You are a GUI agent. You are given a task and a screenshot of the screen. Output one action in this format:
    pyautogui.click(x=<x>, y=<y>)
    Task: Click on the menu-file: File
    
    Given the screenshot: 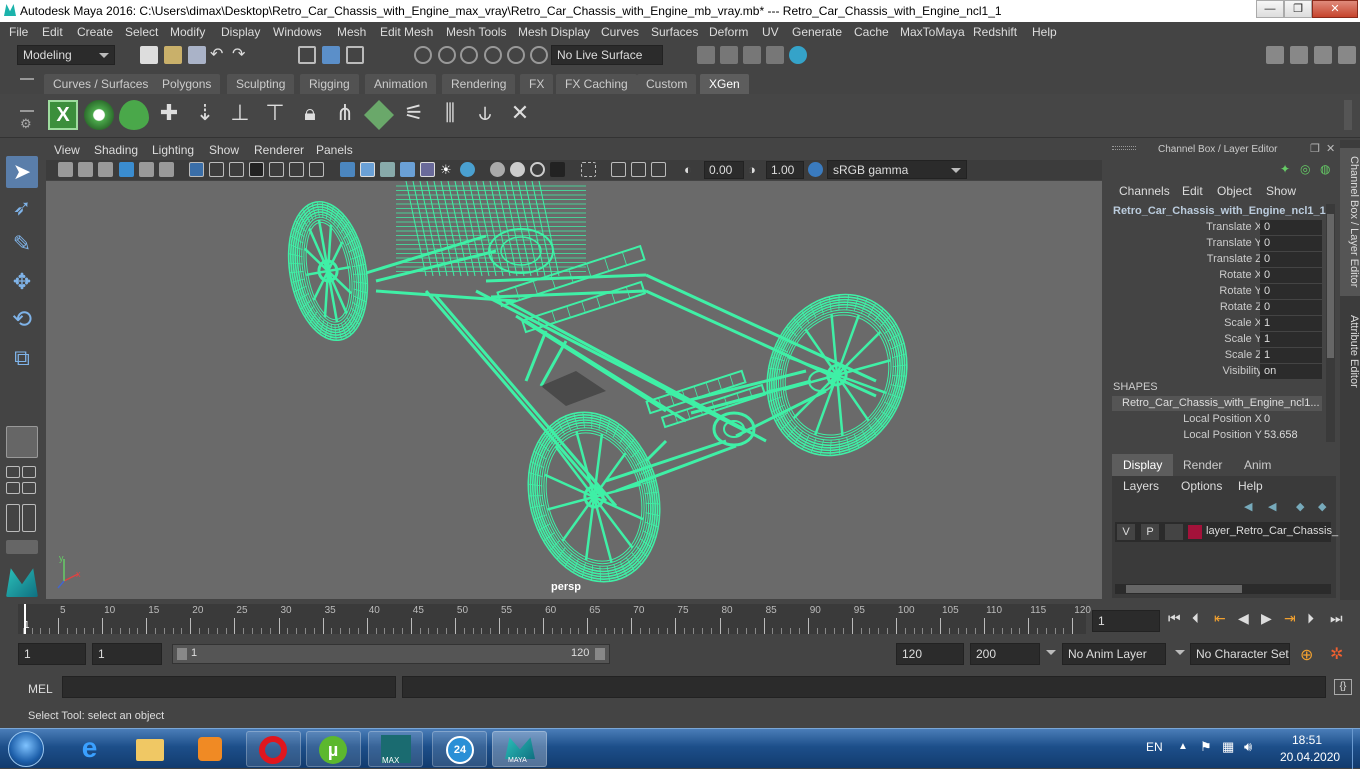 What is the action you would take?
    pyautogui.click(x=18, y=32)
    